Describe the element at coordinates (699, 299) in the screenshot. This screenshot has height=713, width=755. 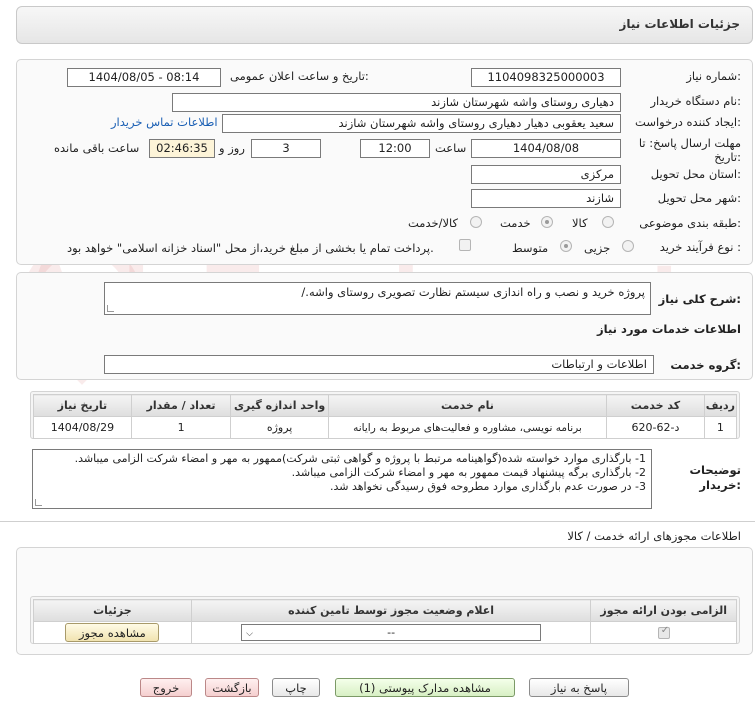
I see `need-description-label: شرح کلی نیاز:` at that location.